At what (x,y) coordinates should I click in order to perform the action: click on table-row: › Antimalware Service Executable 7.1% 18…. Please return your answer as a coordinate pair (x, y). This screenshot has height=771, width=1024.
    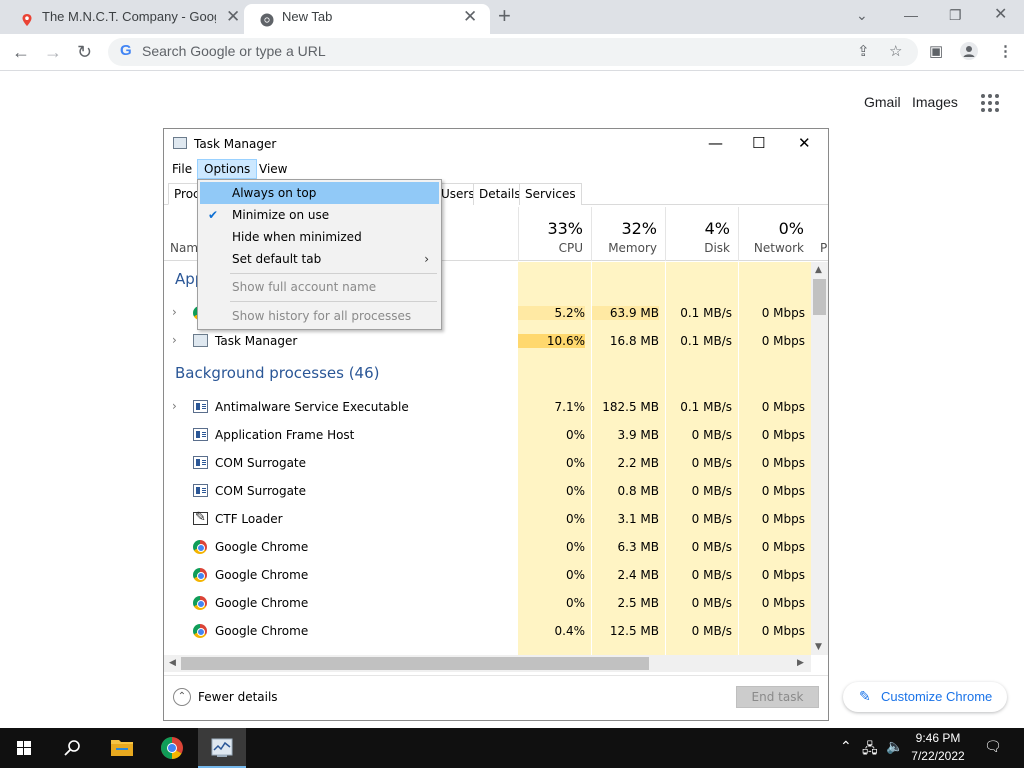
    Looking at the image, I should click on (487, 407).